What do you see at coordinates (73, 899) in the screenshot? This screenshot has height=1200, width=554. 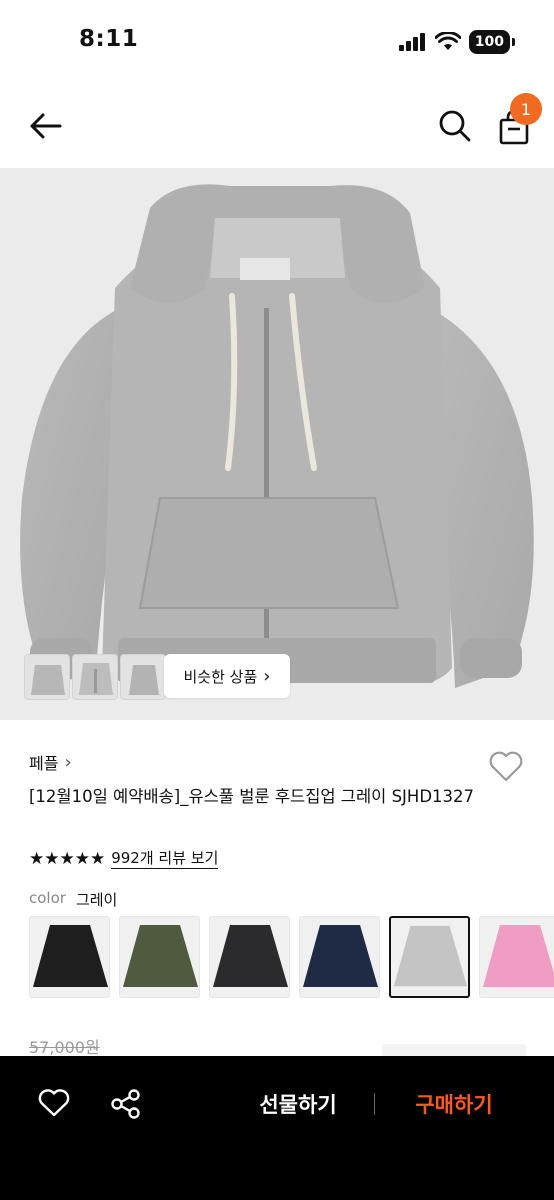 I see `color-row: color 그레이` at bounding box center [73, 899].